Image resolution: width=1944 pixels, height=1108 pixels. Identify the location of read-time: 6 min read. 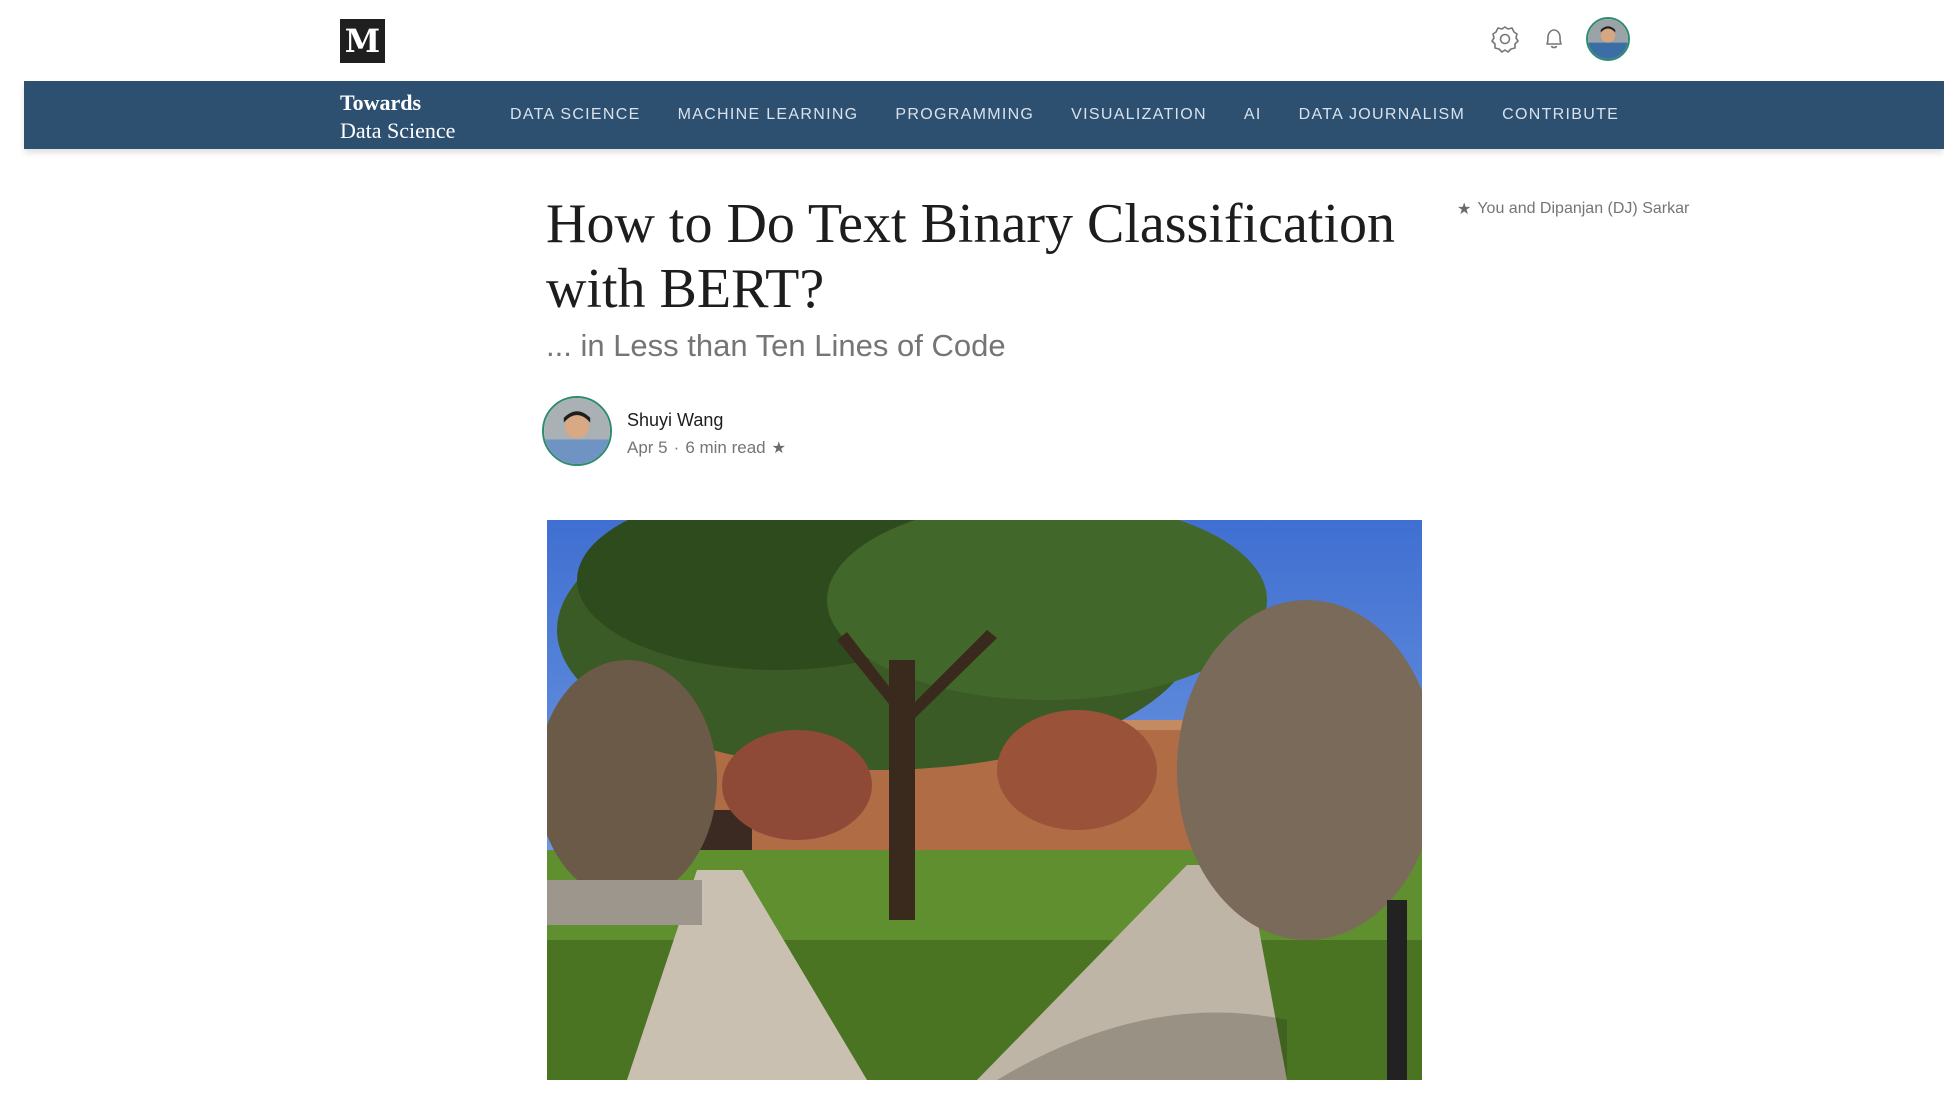
(725, 447).